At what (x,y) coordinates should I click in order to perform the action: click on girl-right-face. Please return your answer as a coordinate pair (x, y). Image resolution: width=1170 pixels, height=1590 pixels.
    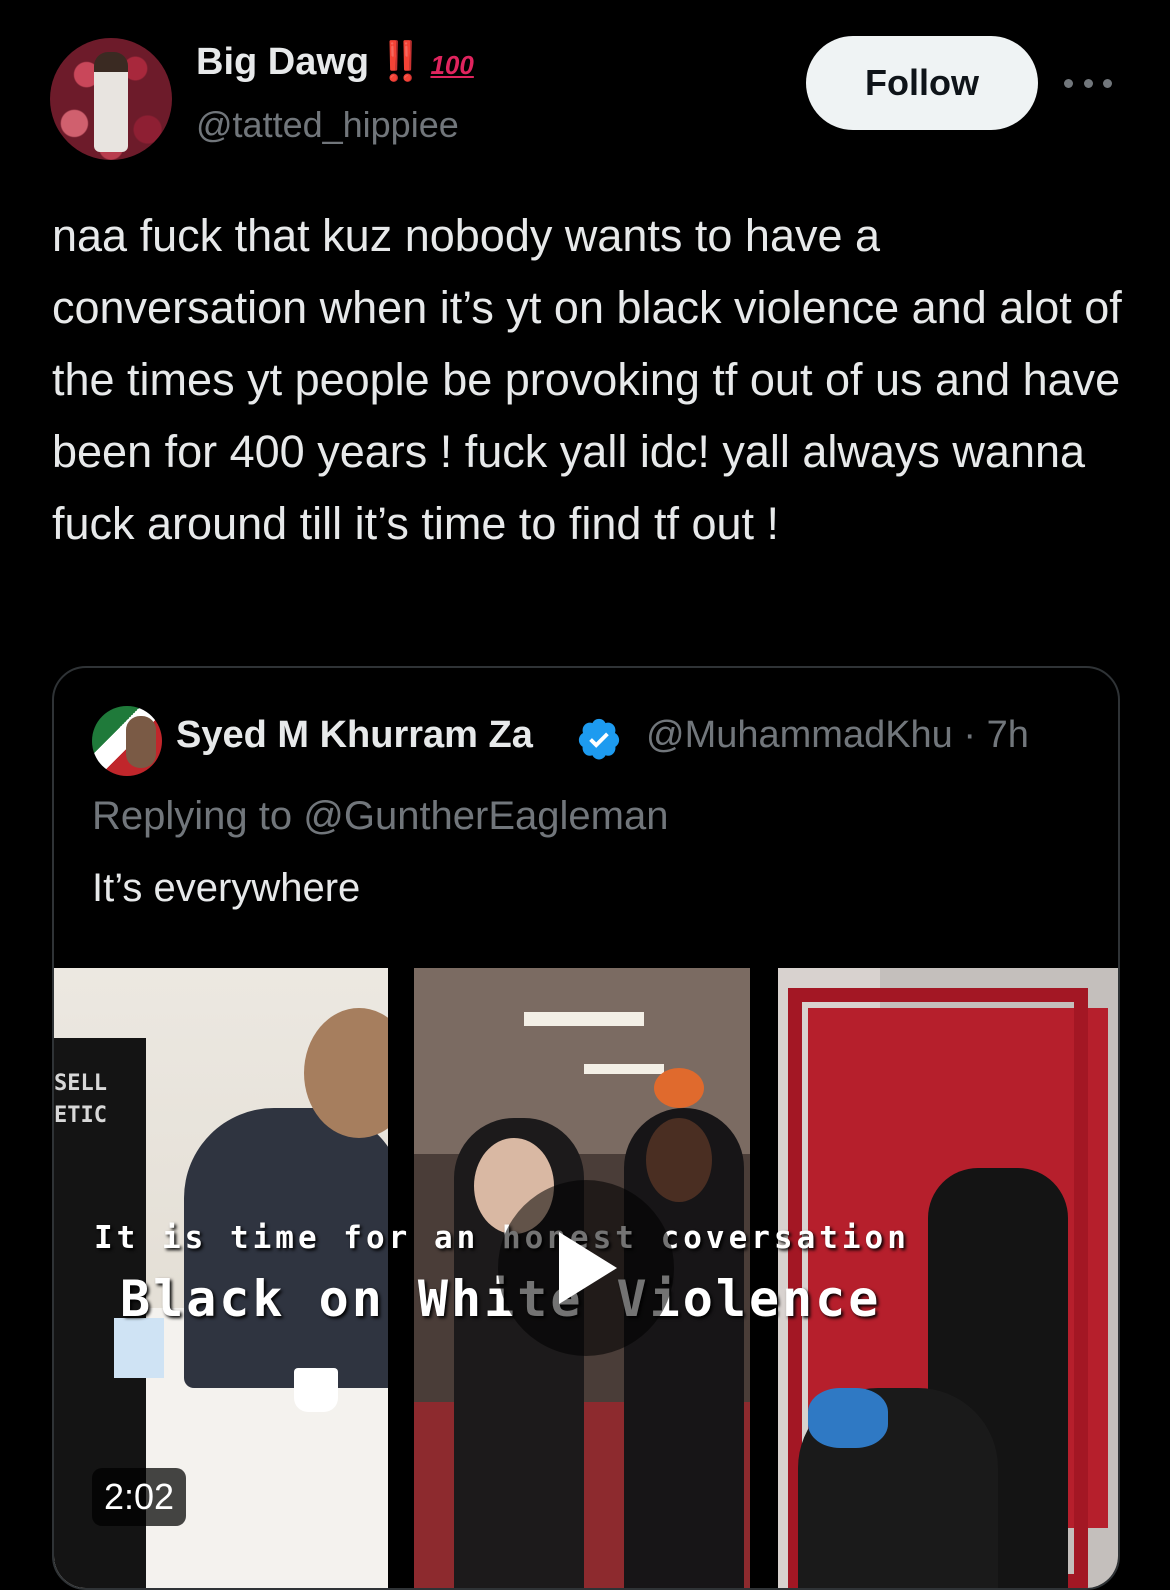
    Looking at the image, I should click on (679, 1160).